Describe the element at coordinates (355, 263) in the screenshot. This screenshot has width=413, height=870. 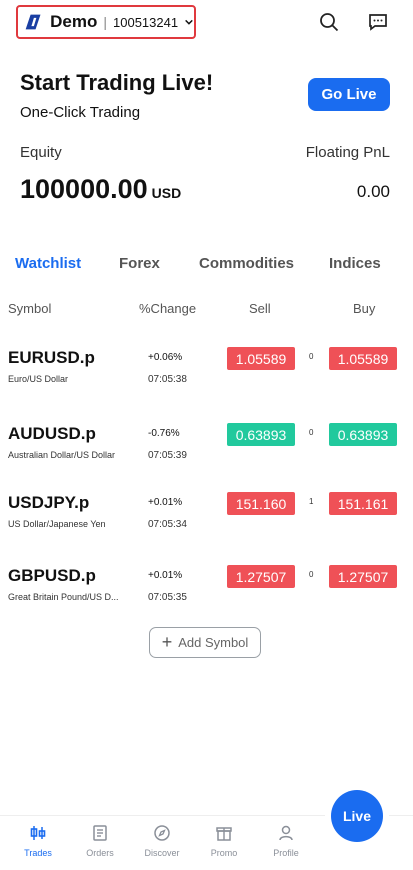
I see `tab-indices: Indices` at that location.